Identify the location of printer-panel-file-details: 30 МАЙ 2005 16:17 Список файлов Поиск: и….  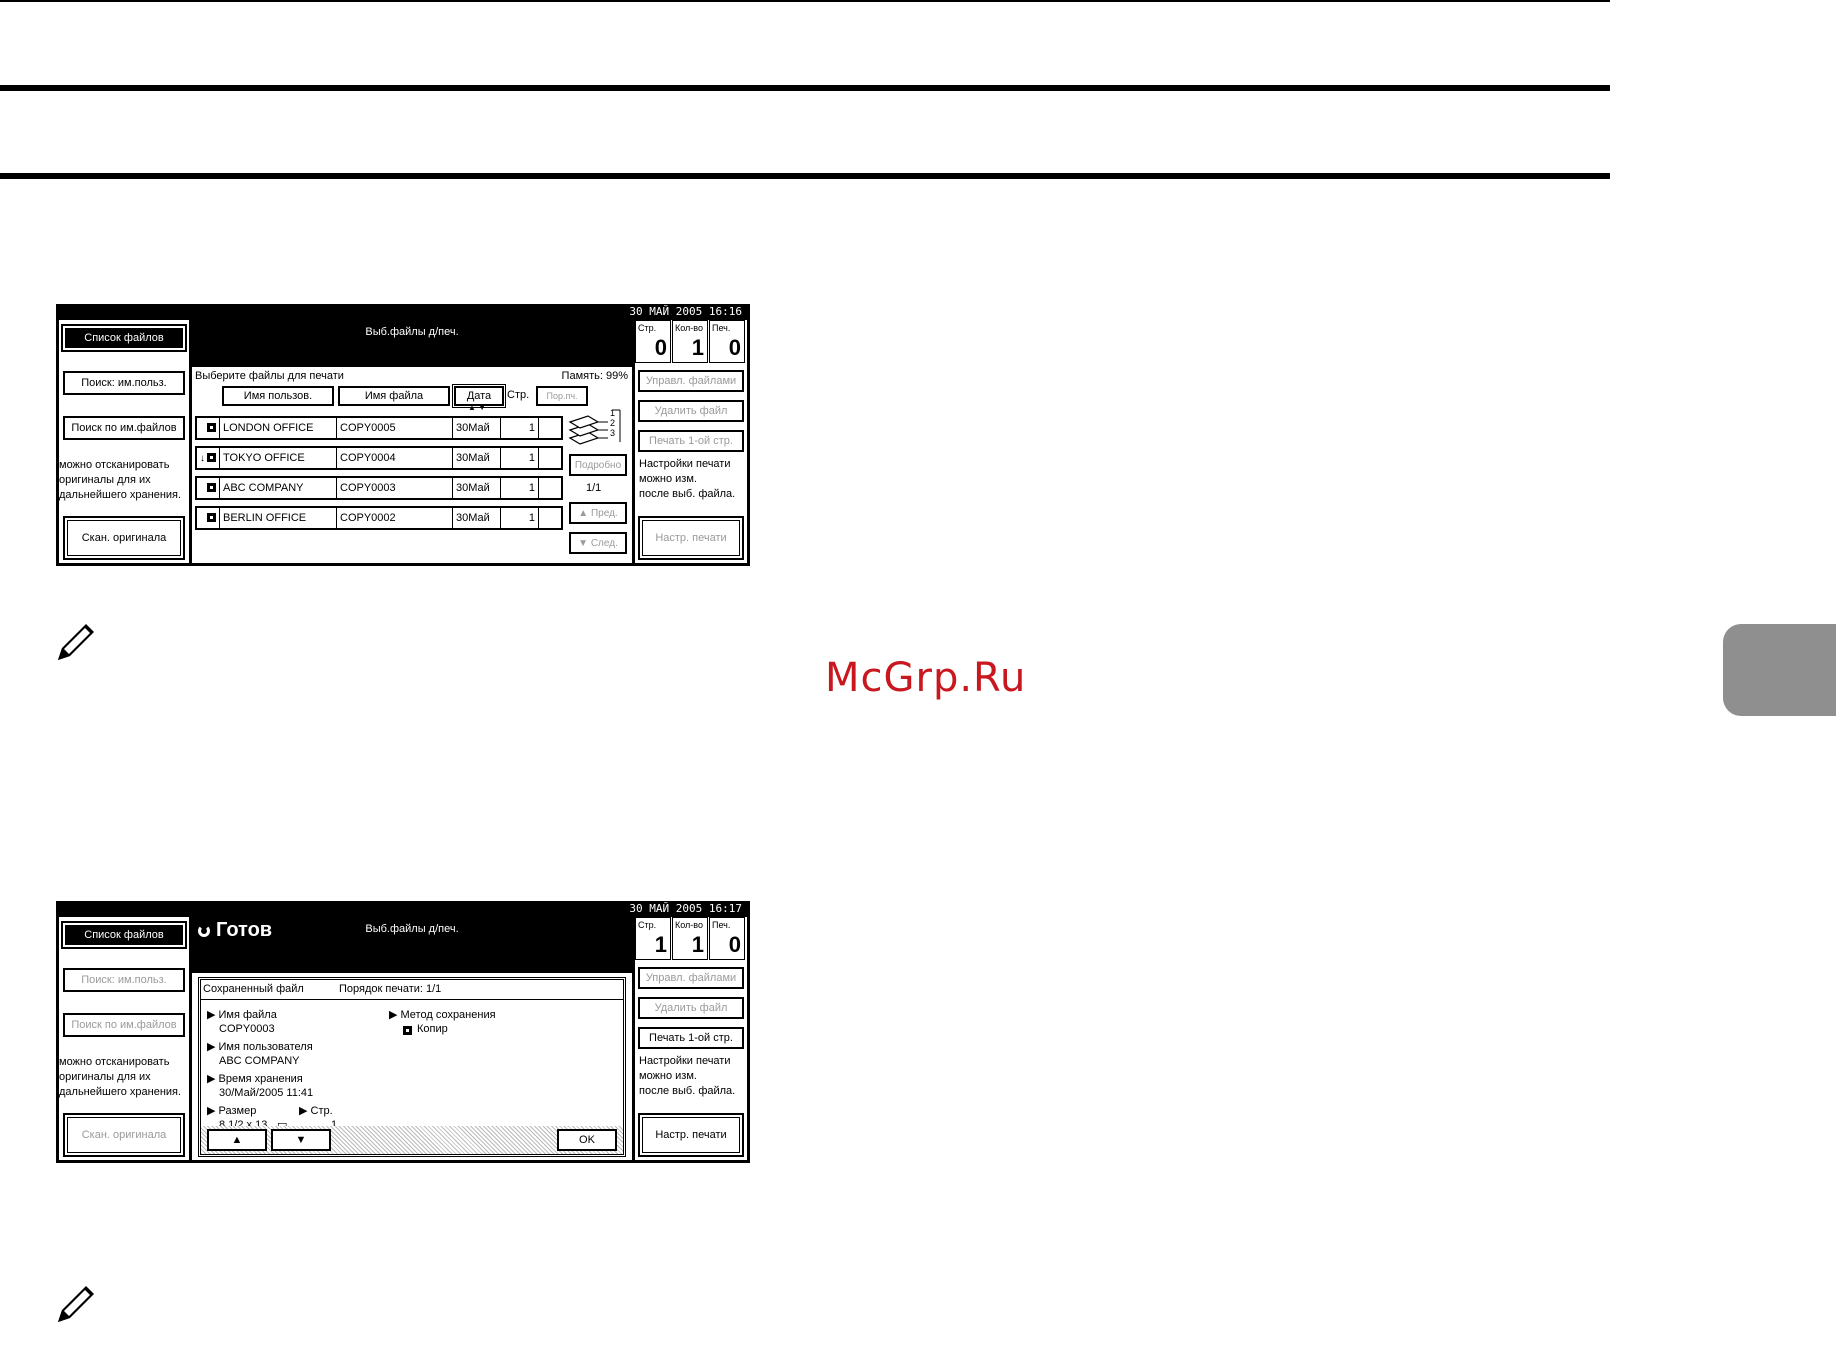
(403, 1032).